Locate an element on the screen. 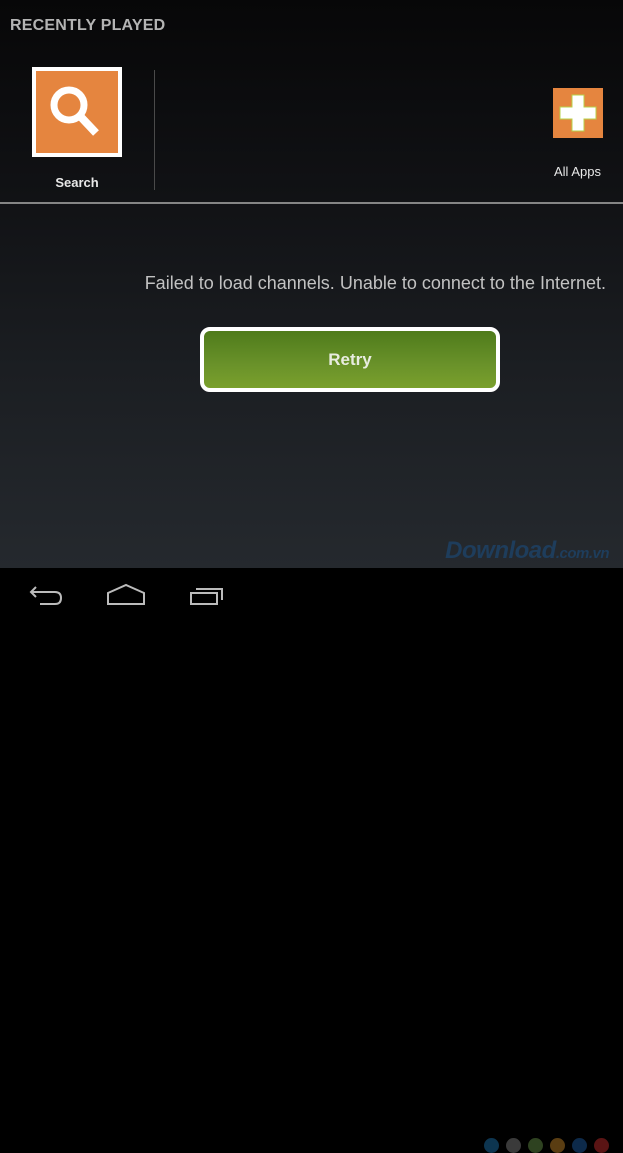 The image size is (623, 1153). retry-button: Retry is located at coordinates (350, 359).